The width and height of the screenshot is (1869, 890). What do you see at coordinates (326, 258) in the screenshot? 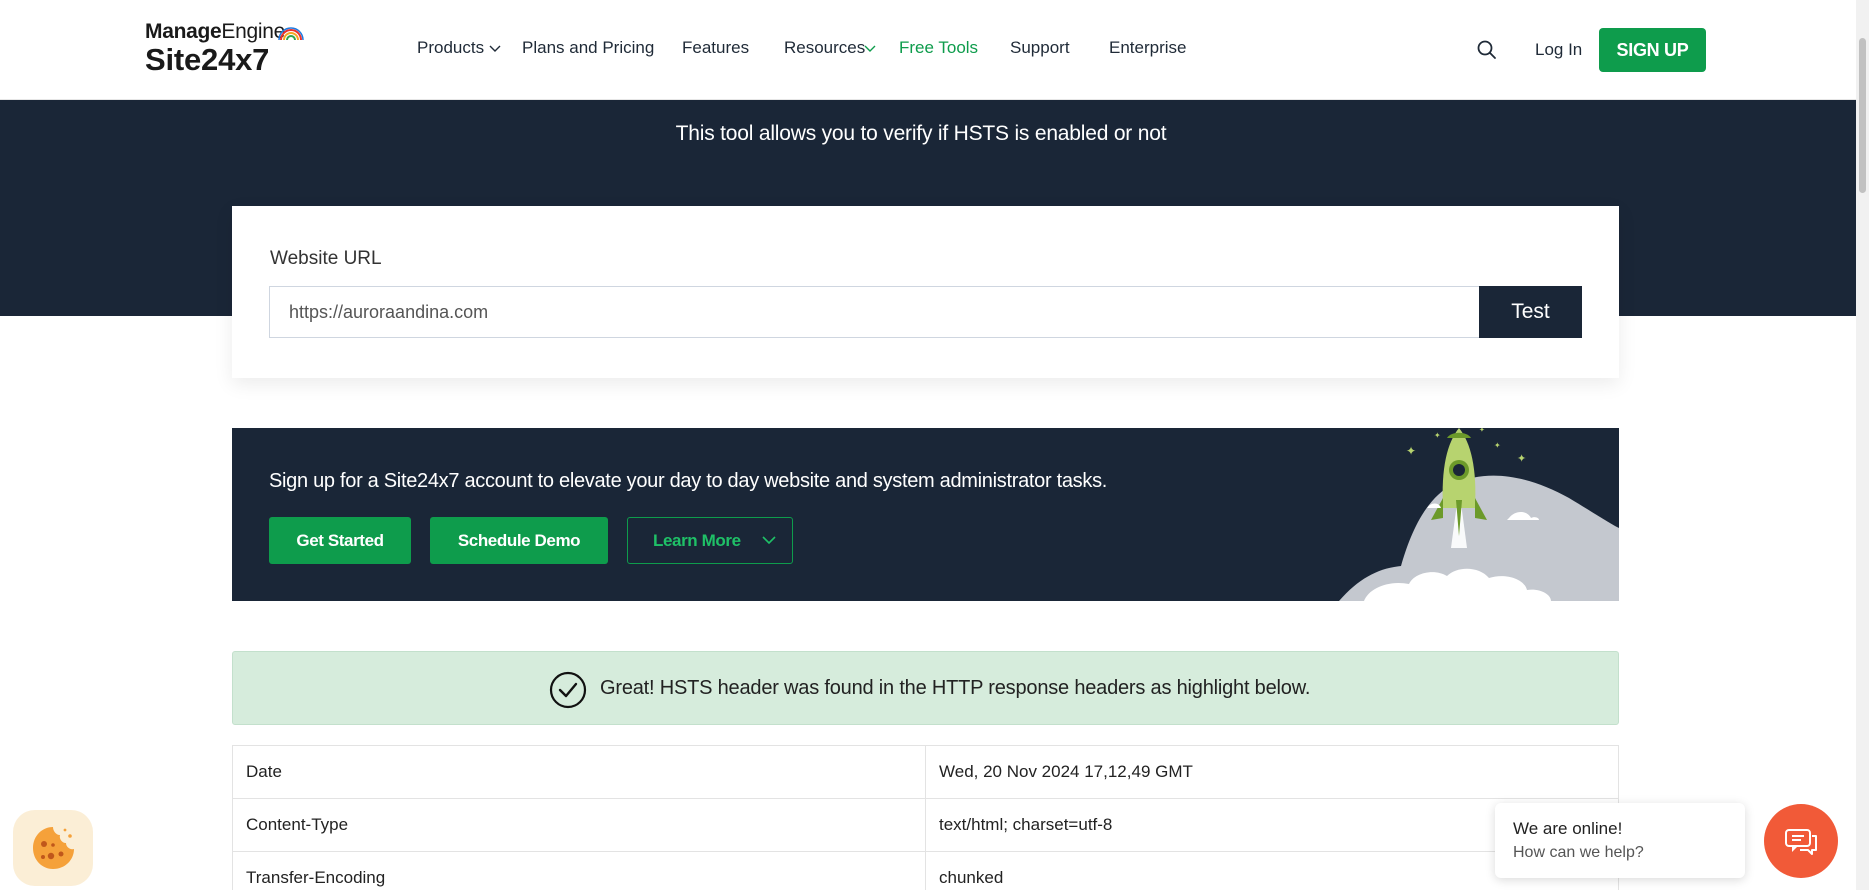
I see `website-url-label: Website URL` at bounding box center [326, 258].